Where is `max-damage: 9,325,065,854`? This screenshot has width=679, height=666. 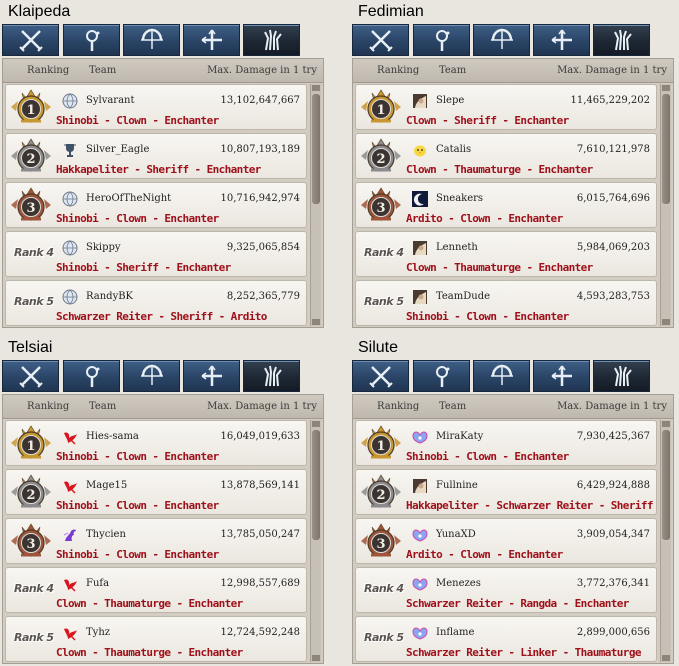 max-damage: 9,325,065,854 is located at coordinates (263, 247).